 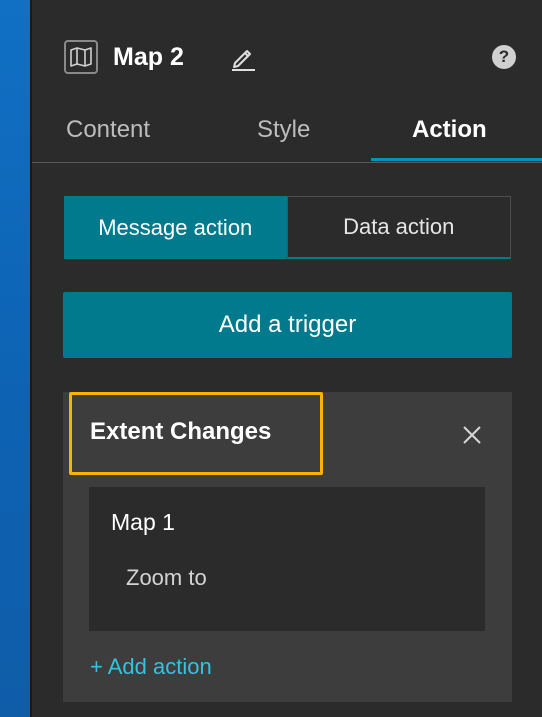 What do you see at coordinates (287, 46) in the screenshot?
I see `panel-header: Map 2 ?` at bounding box center [287, 46].